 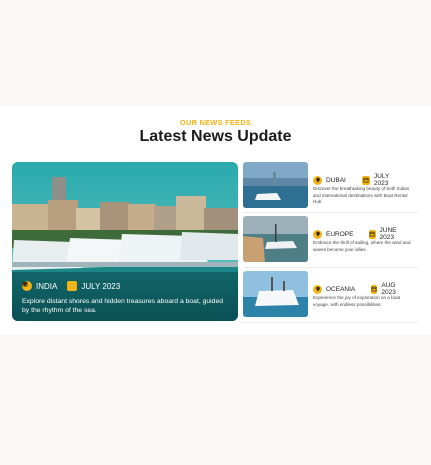 I want to click on news-location: EUROPE, so click(x=333, y=234).